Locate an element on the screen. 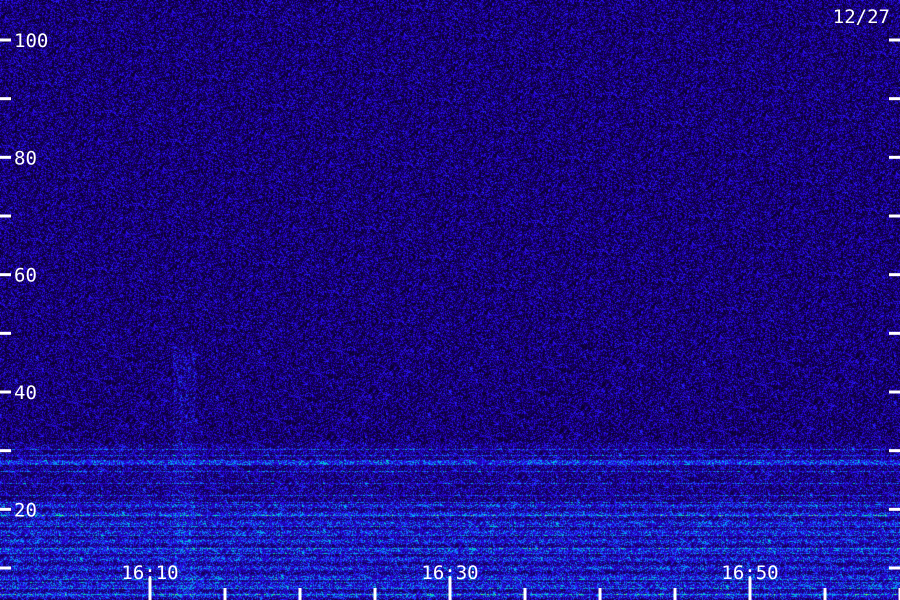 This screenshot has height=600, width=900. y-tick-label: 60 is located at coordinates (25, 276).